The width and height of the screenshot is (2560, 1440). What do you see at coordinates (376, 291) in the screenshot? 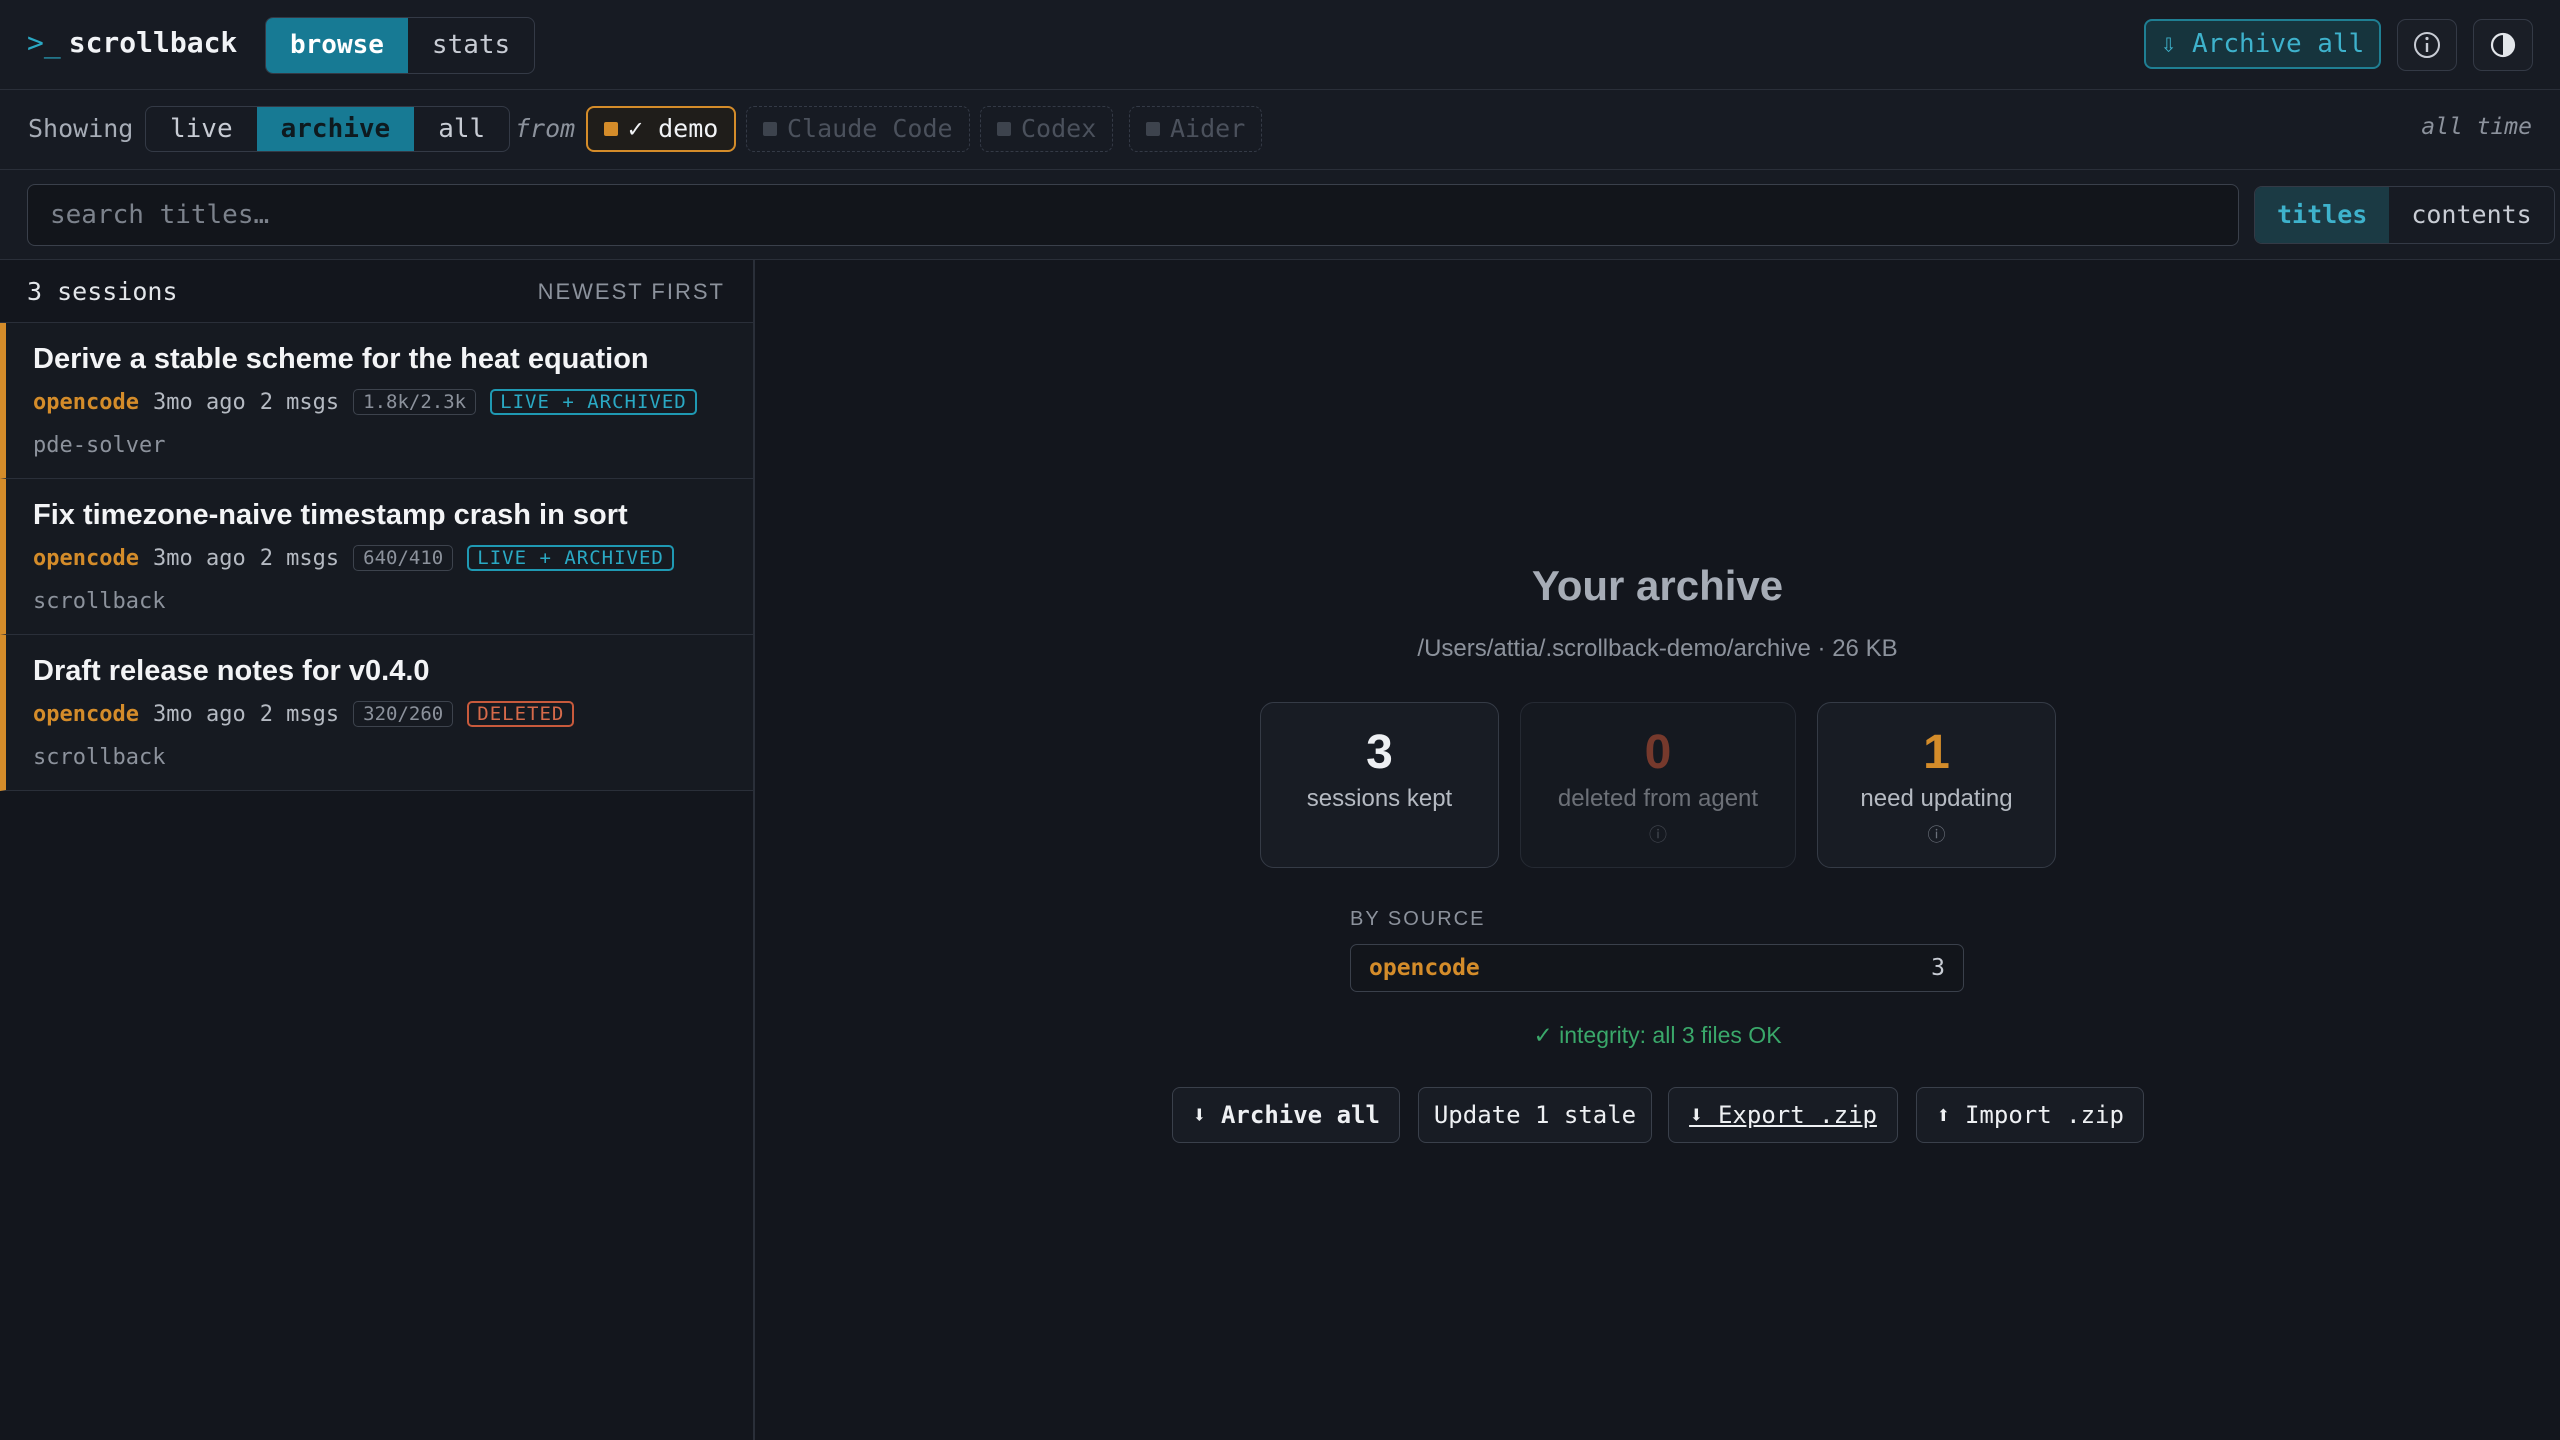
I see `session-list-header: 3 sessions NEWEST FIRST` at bounding box center [376, 291].